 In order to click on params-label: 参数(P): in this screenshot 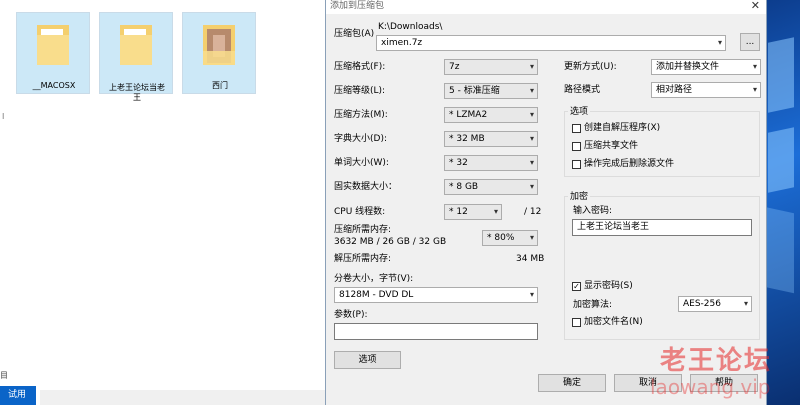, I will do `click(351, 315)`.